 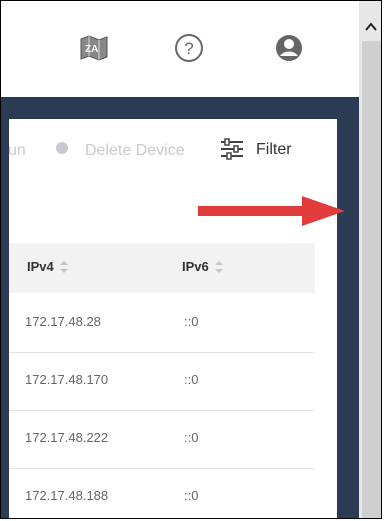 I want to click on delete-device-button: Delete Device, so click(x=135, y=151).